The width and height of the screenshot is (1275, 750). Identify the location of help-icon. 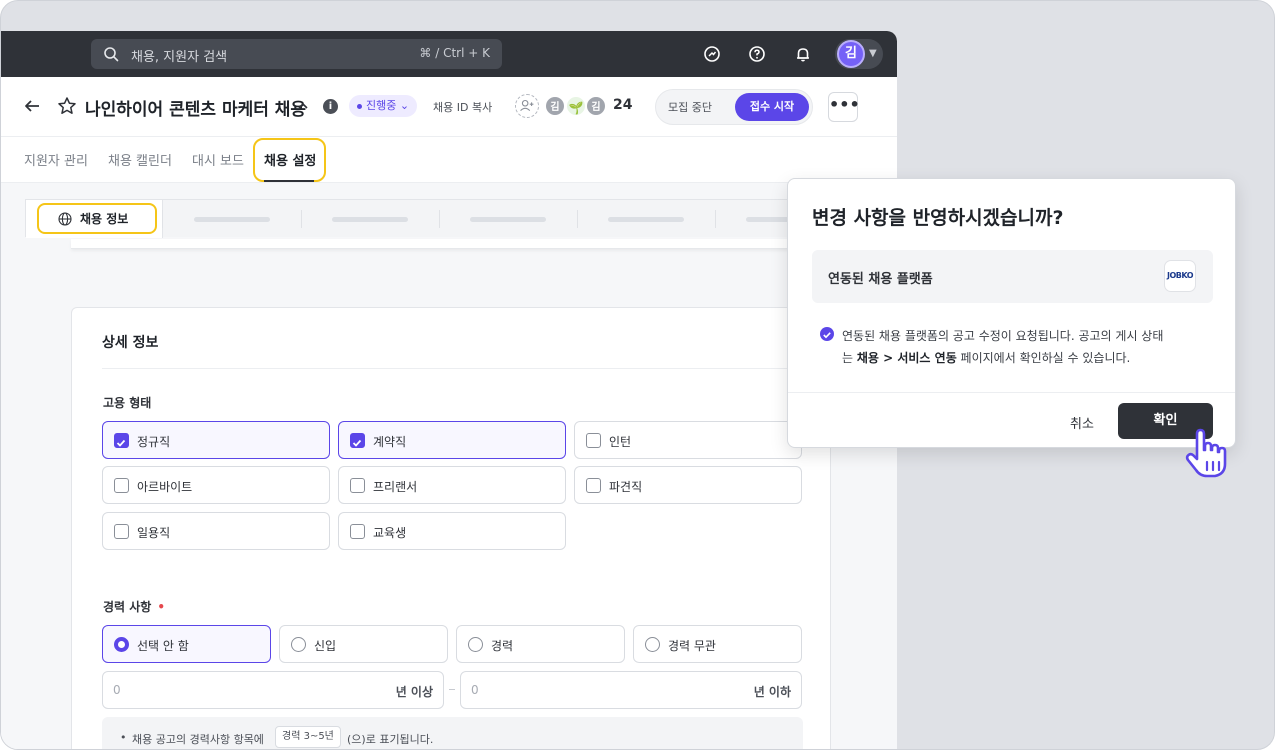
(757, 54).